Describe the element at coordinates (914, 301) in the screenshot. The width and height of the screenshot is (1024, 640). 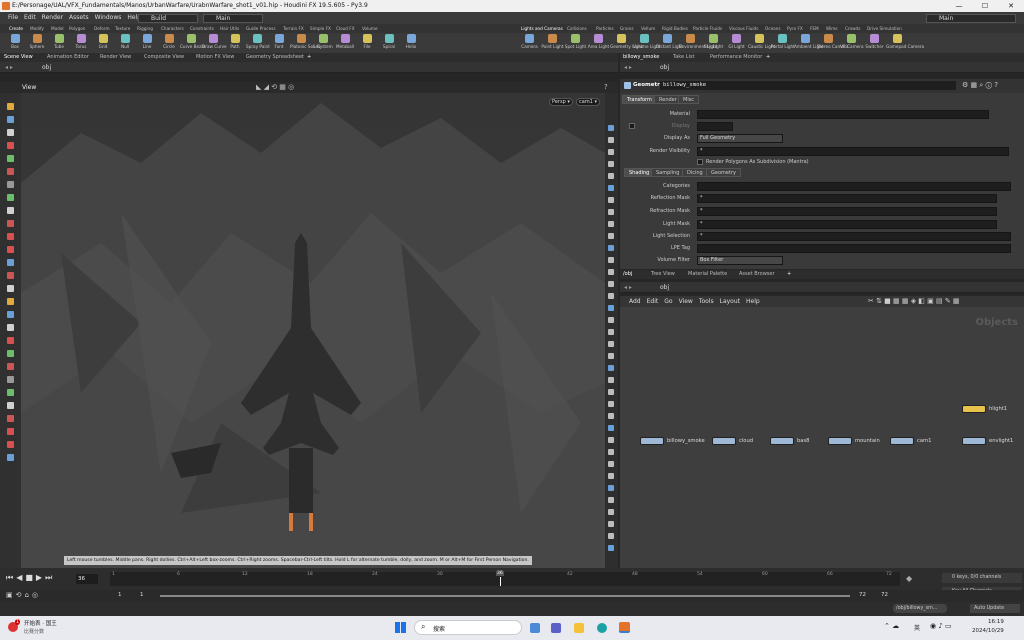
I see `network-tool-icons: ✂ ⇅ ■ ▦ ▦ ◈ ◧ ▣ ▤ ✎ ▦` at that location.